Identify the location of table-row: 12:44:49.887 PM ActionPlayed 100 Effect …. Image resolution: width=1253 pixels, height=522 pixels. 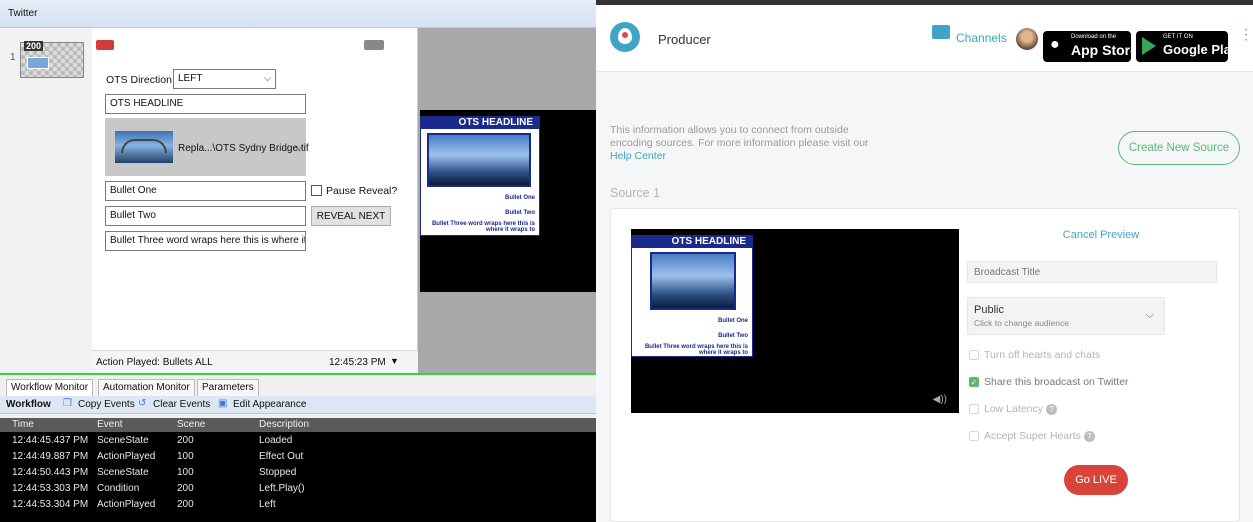
(298, 458).